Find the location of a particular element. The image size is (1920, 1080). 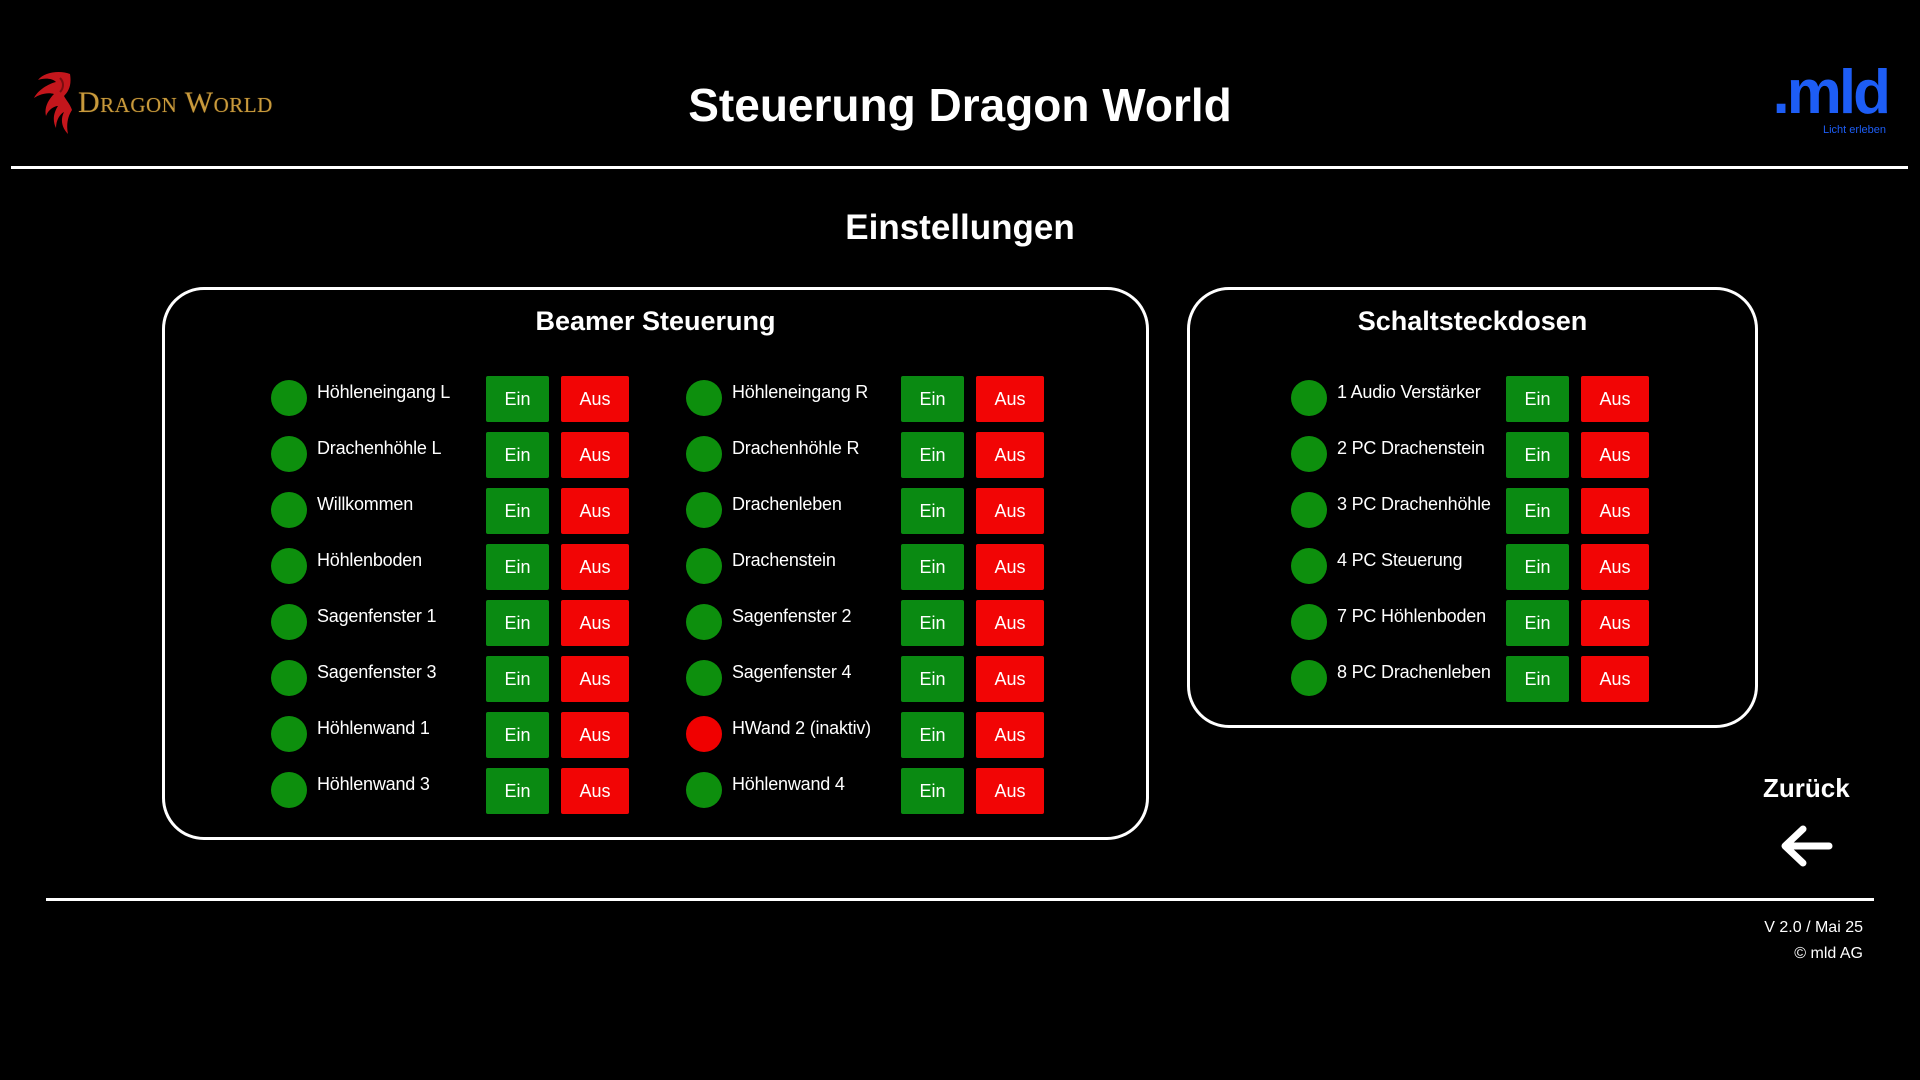

control-row: 4 PC Steuerung Ein Aus is located at coordinates (1491, 568).